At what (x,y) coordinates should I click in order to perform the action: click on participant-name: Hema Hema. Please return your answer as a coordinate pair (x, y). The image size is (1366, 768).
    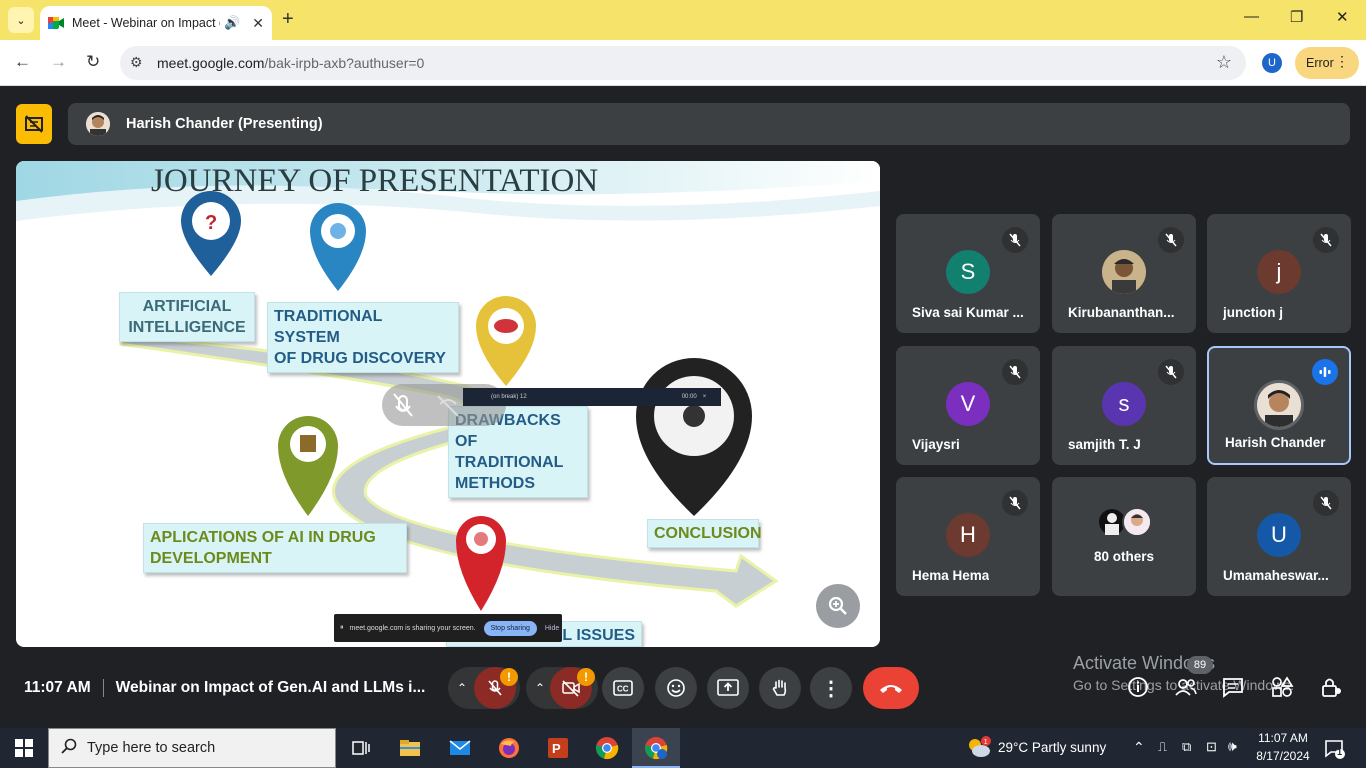
    Looking at the image, I should click on (951, 575).